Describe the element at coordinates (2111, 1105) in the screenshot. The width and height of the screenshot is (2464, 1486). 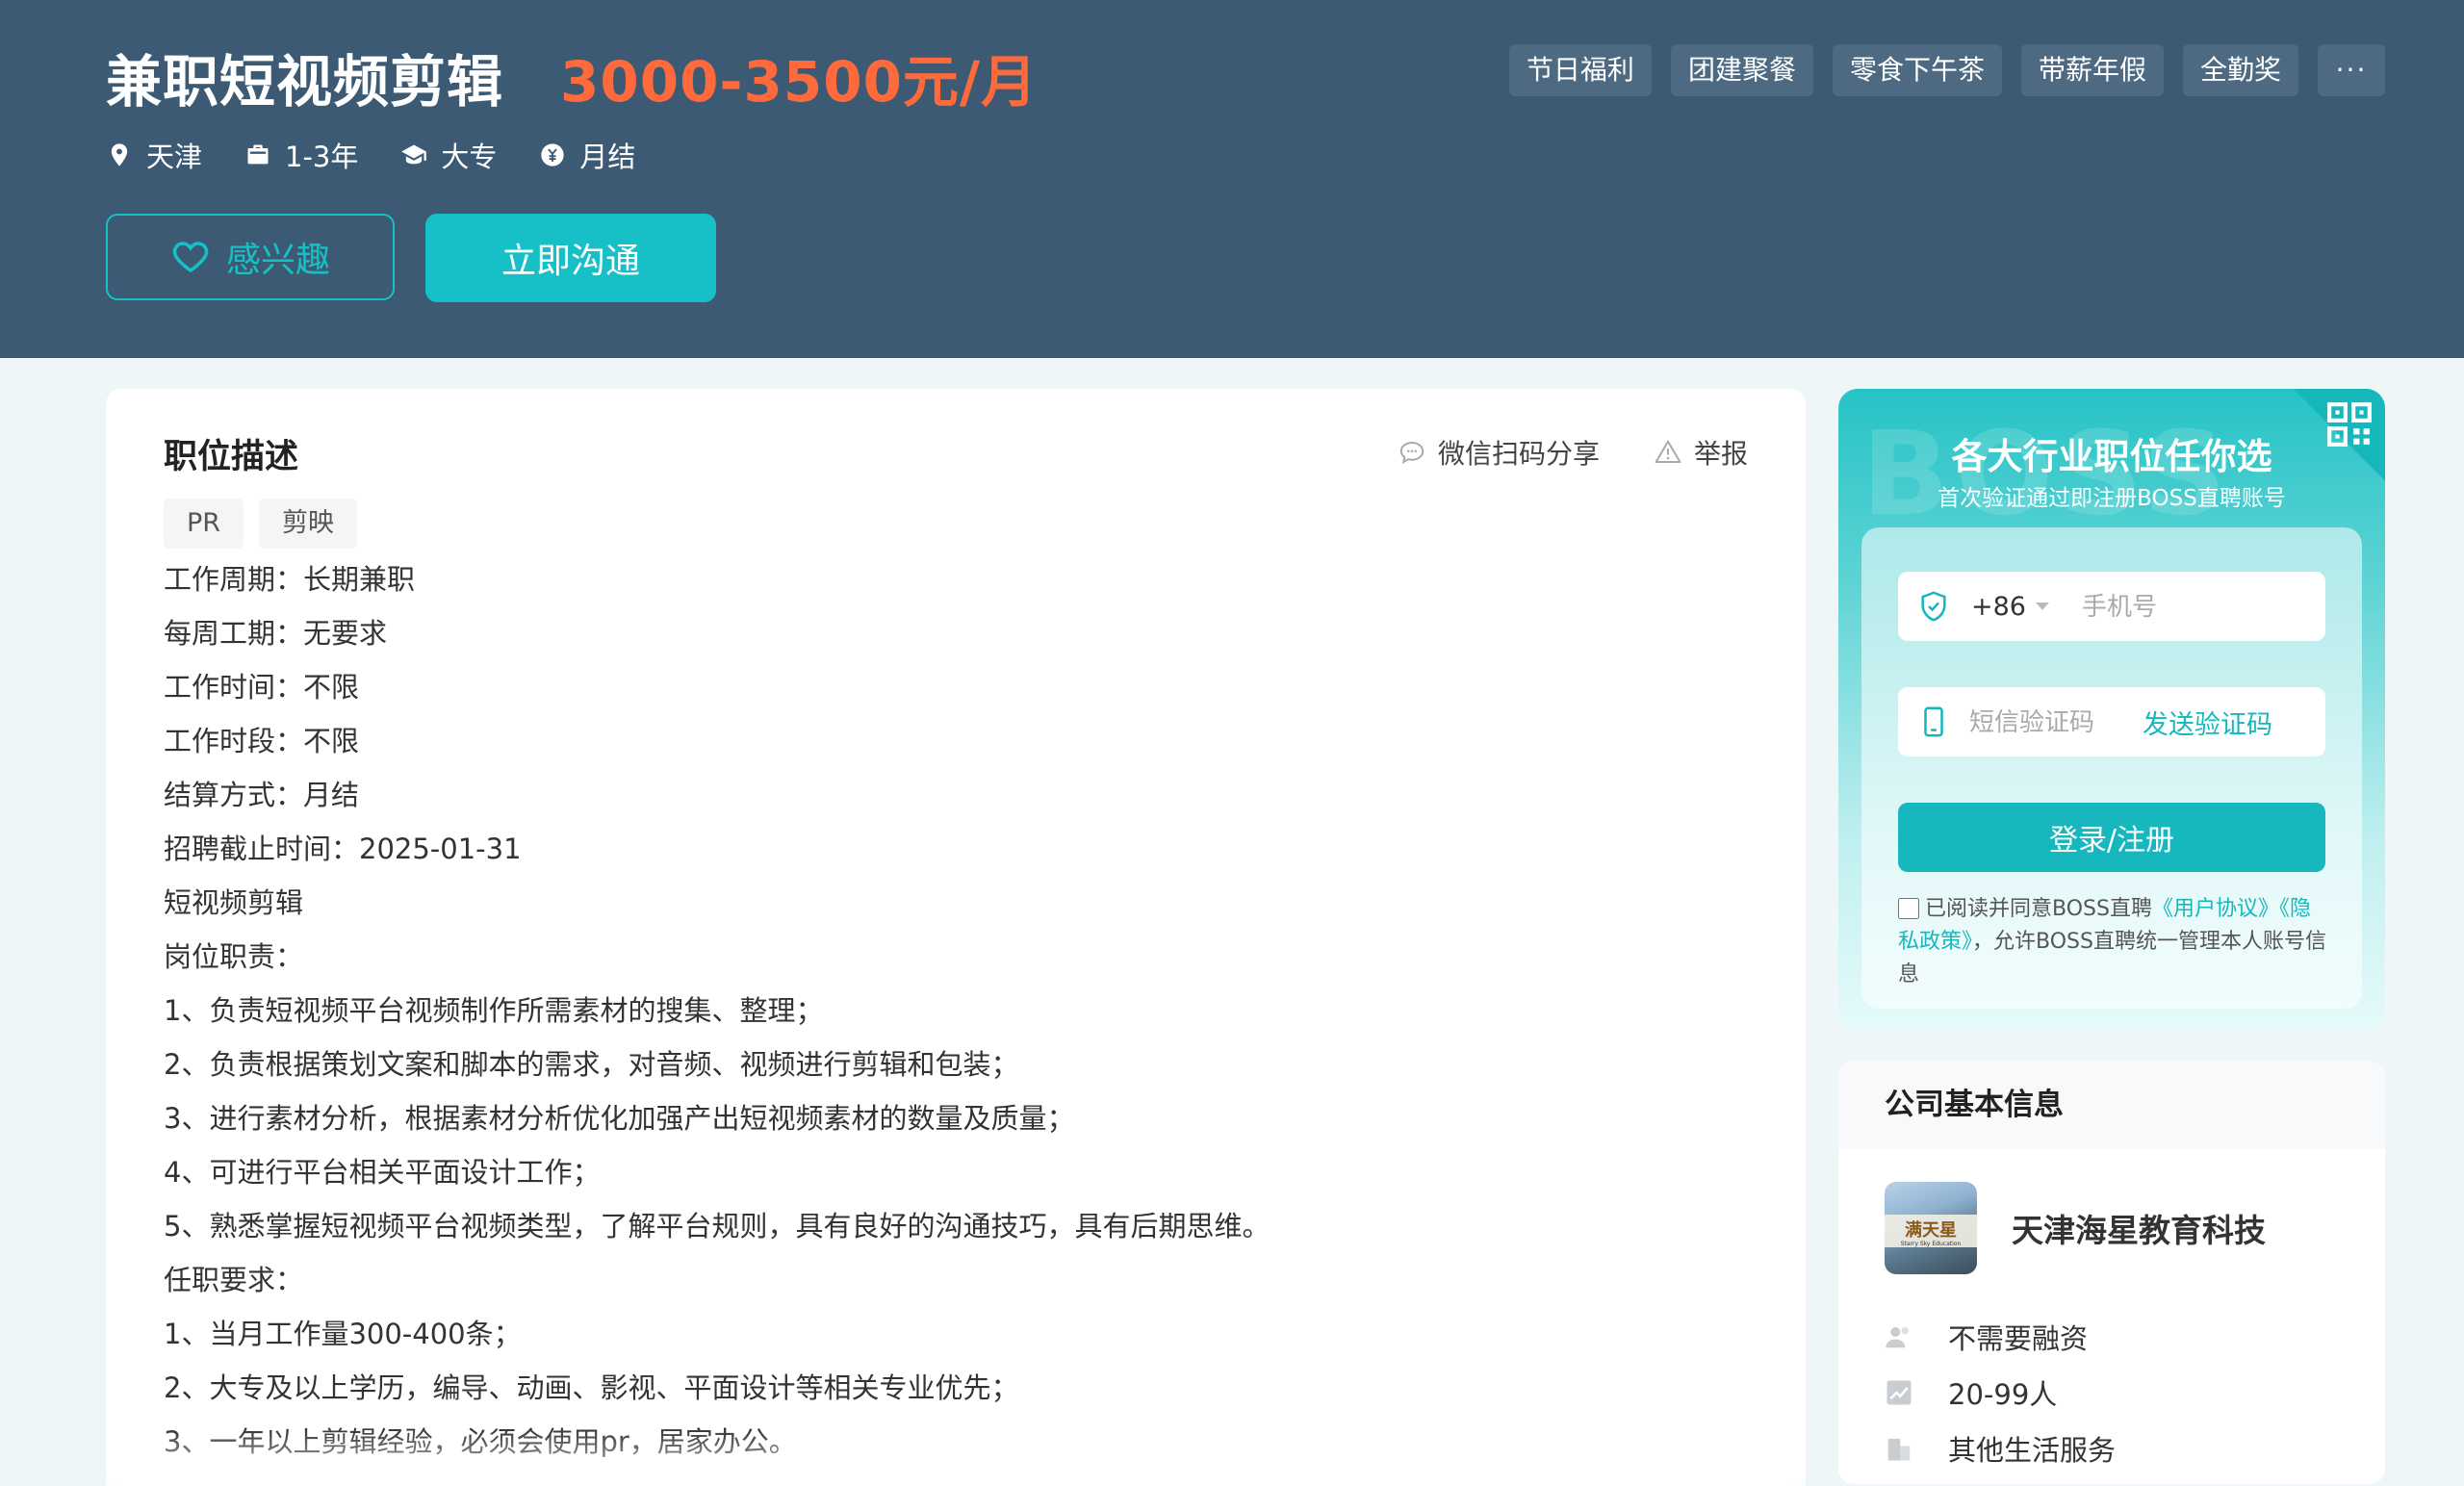
I see `company-section-title: 公司基本信息` at that location.